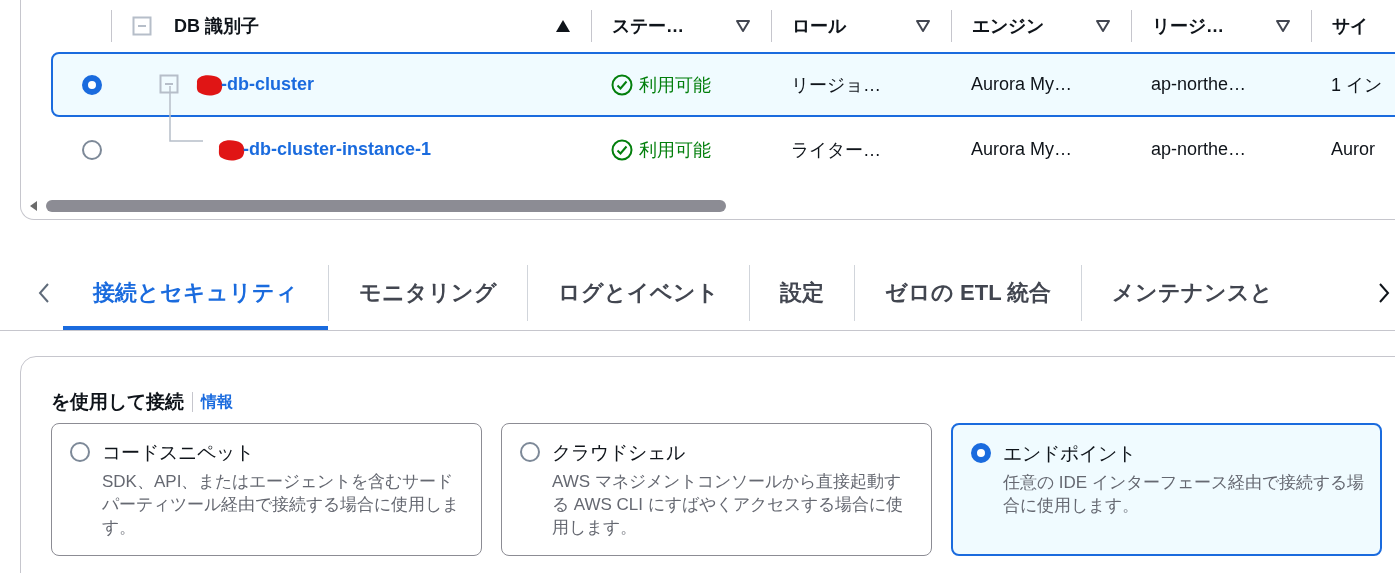 The image size is (1395, 573). What do you see at coordinates (1363, 26) in the screenshot?
I see `column-header: サイ` at bounding box center [1363, 26].